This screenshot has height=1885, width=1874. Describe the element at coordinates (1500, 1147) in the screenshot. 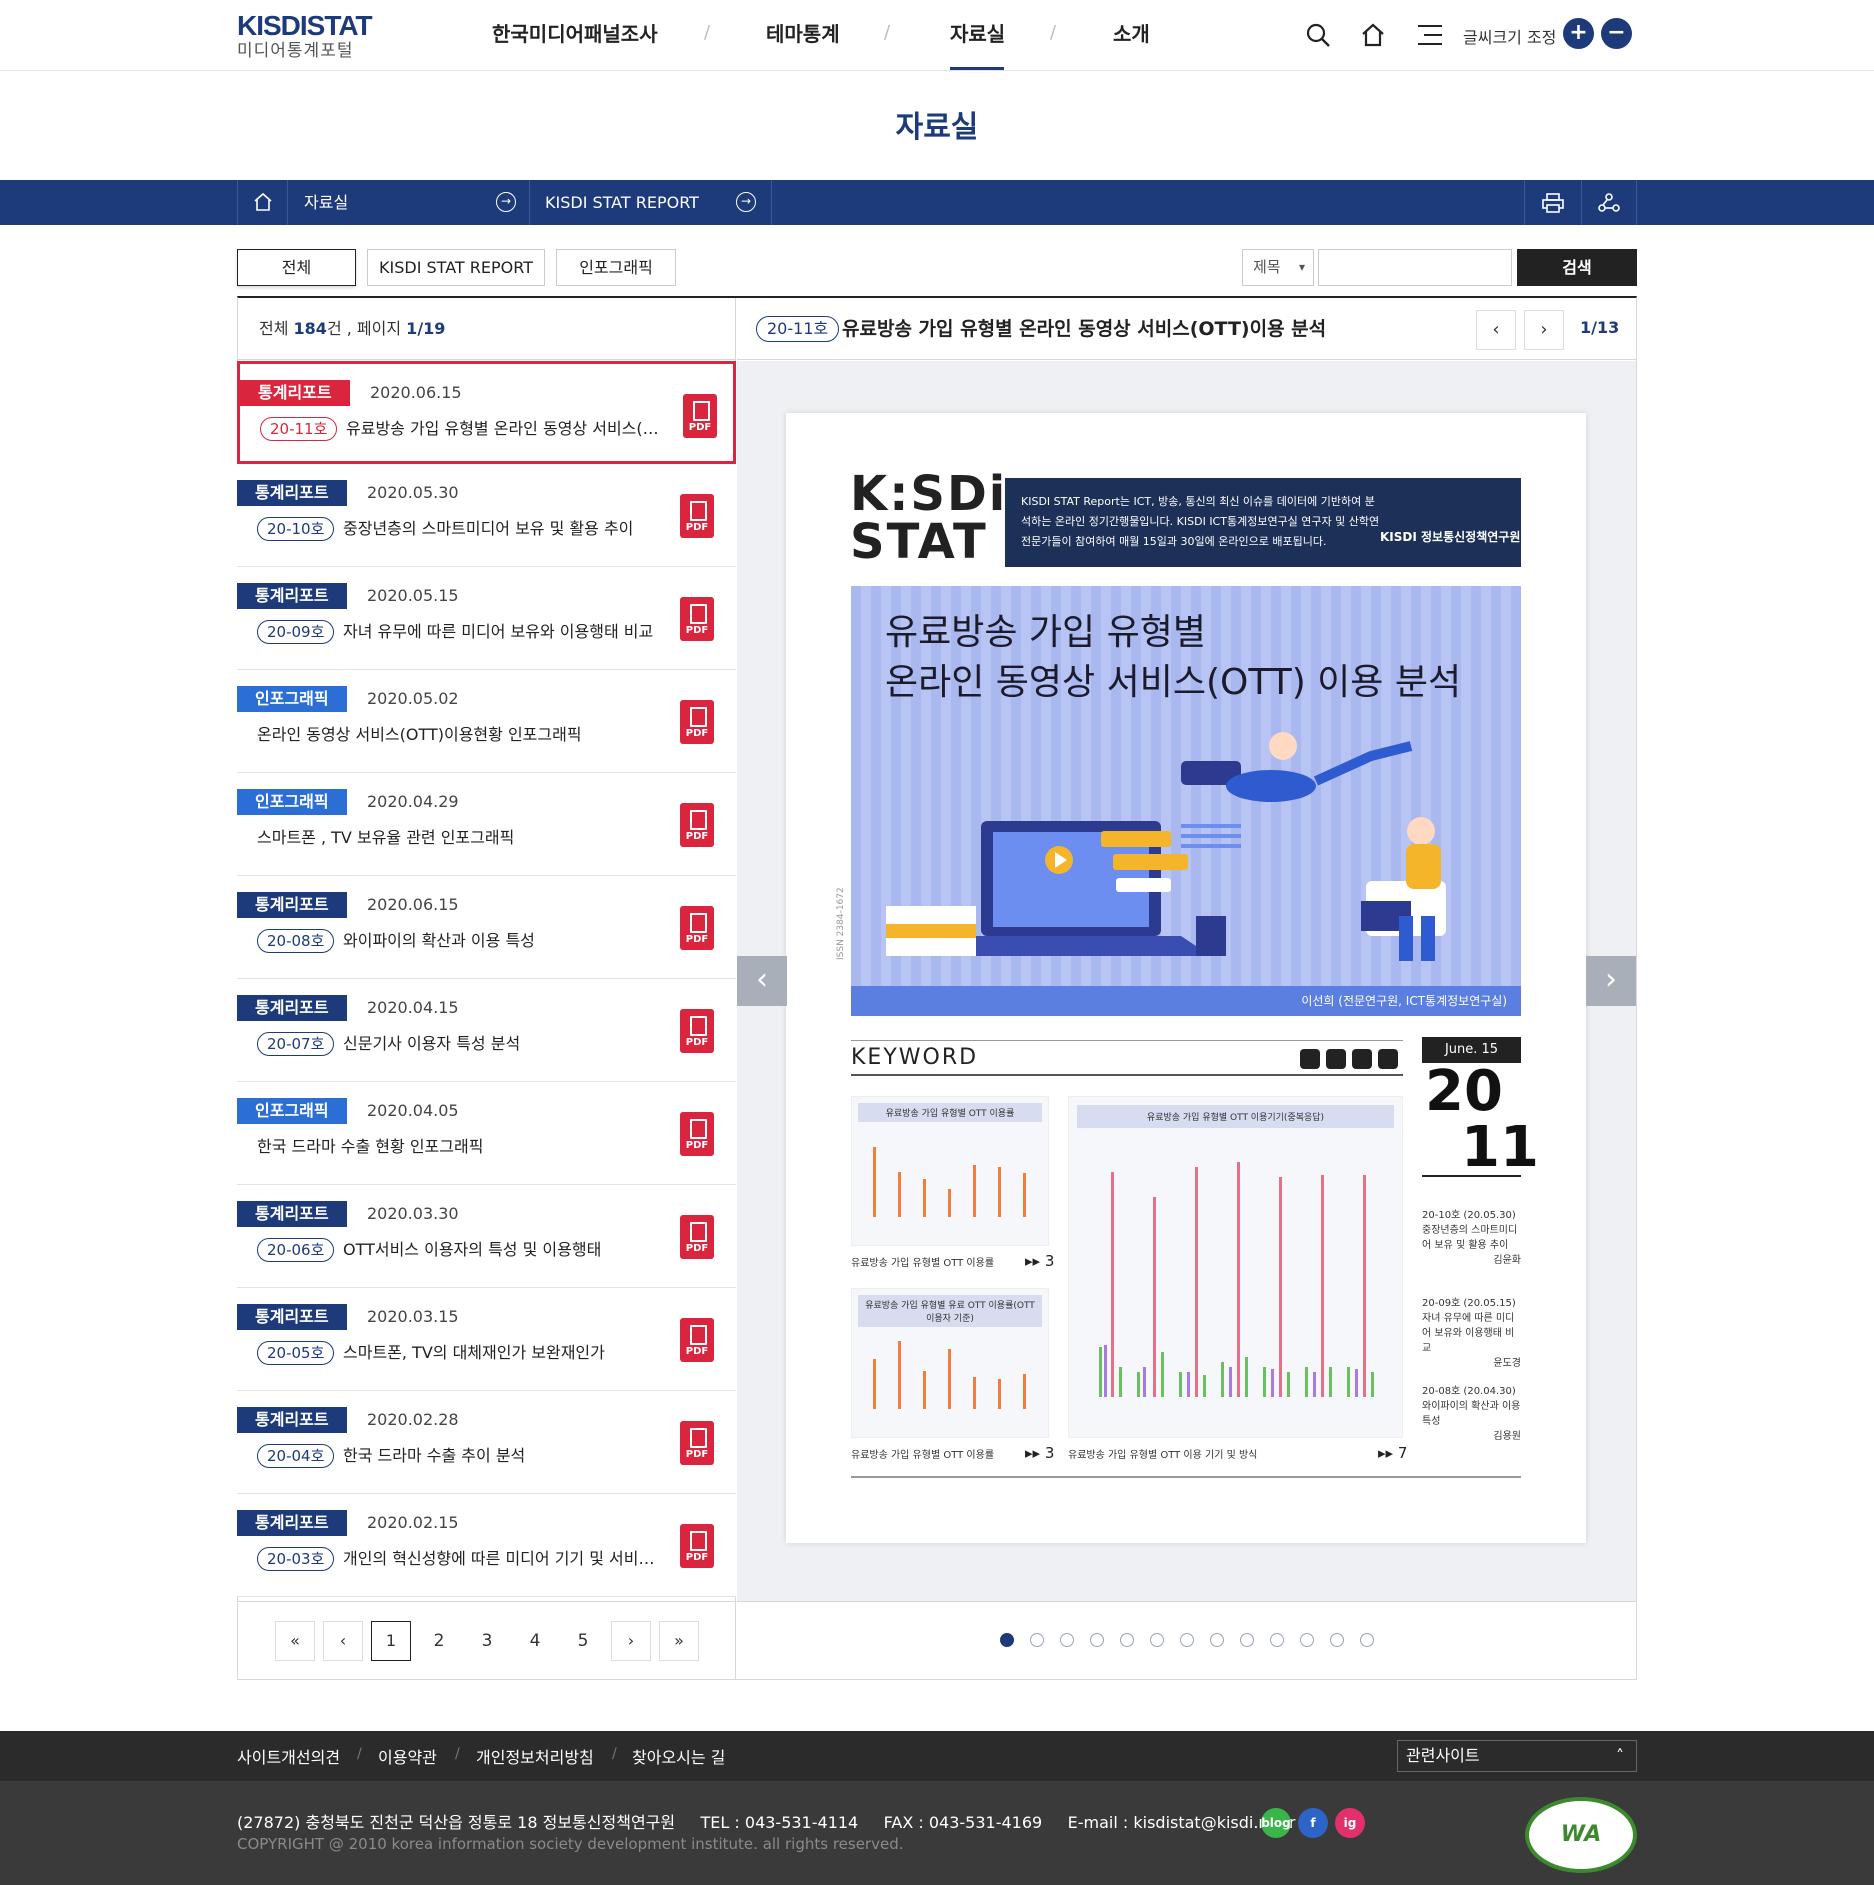

I see `report-issue-bottom: 11` at that location.